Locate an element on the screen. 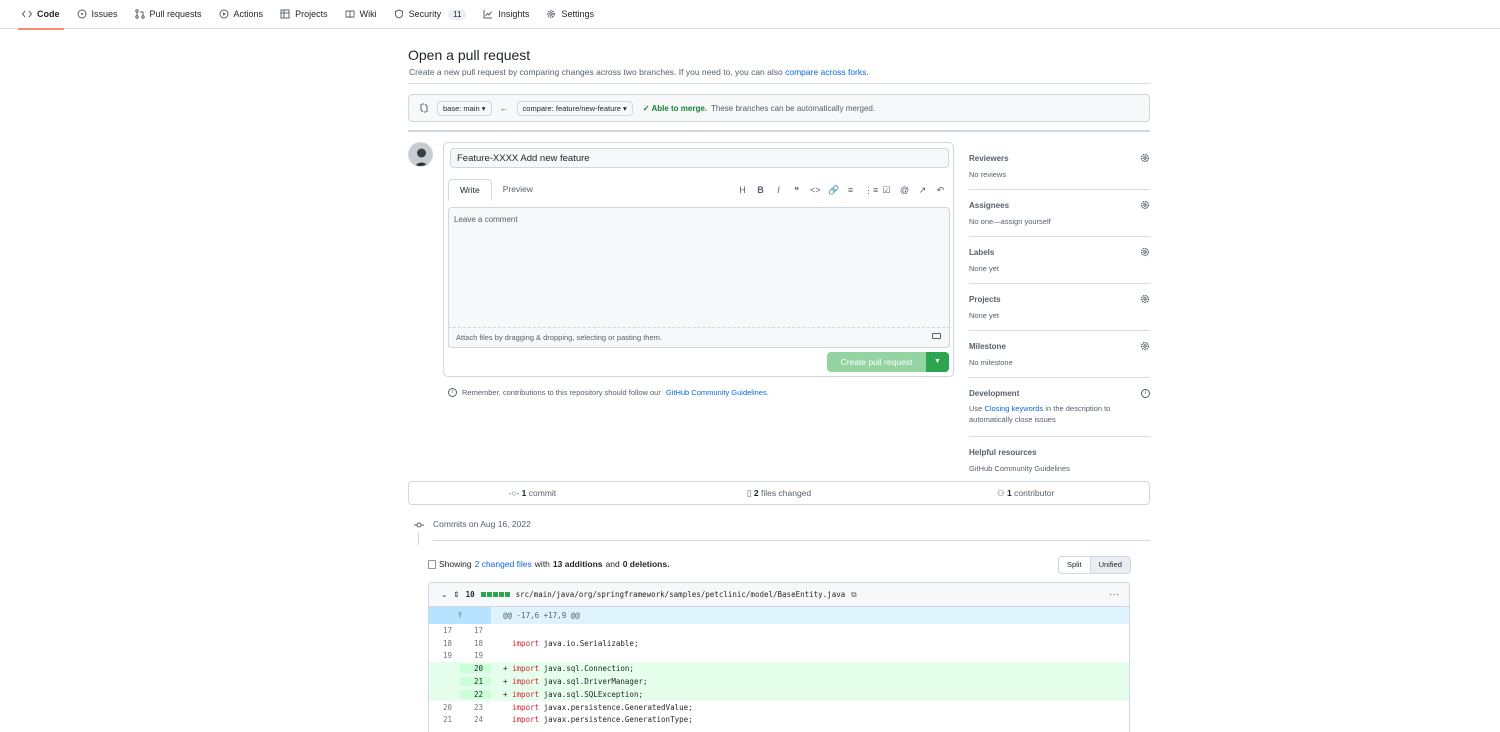 This screenshot has width=1500, height=732. tab-label: Settings is located at coordinates (577, 14).